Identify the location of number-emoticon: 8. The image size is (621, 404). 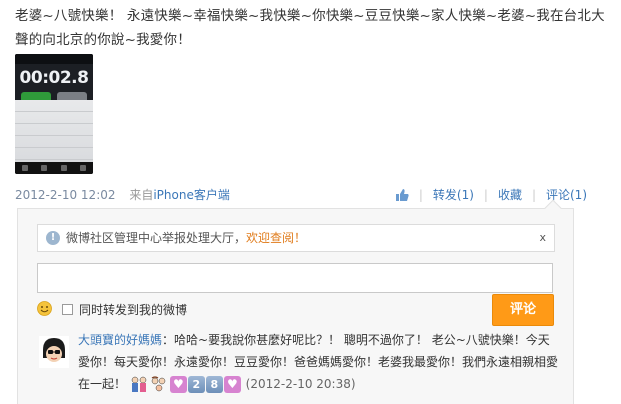
(214, 384).